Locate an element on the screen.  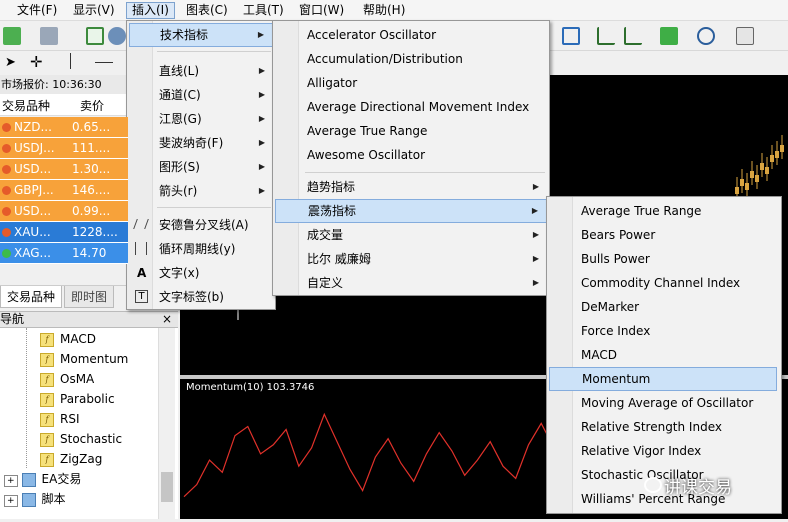
column-symbol: 交易品种 is located at coordinates (26, 105).